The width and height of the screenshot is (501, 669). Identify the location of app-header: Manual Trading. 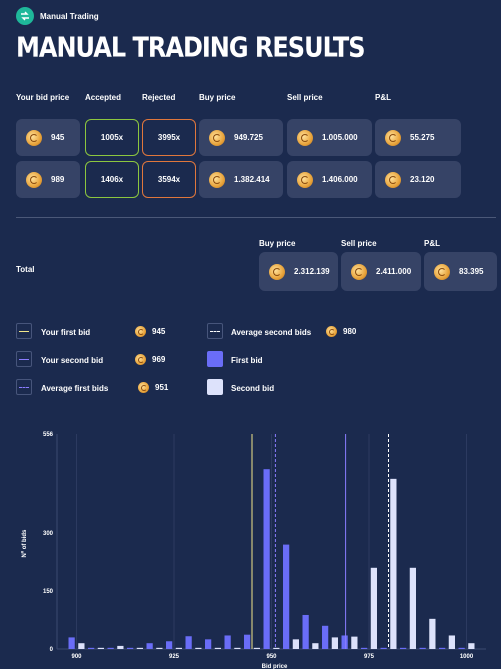
(57, 16).